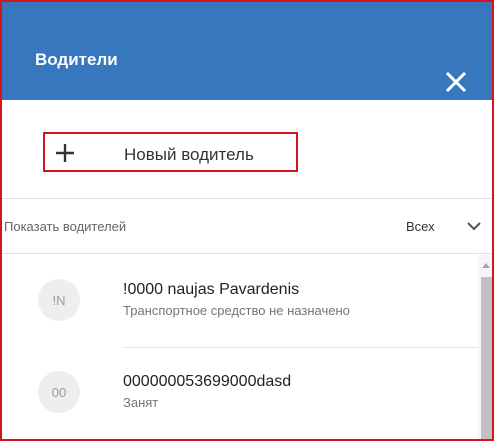 The width and height of the screenshot is (494, 441). I want to click on driver-status: Транспортное средство не назначено, so click(236, 310).